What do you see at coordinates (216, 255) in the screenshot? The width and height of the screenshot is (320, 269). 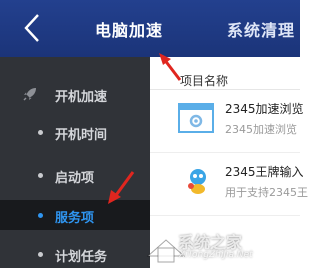 I see `watermark-subtext: XiTongZhiJia.Net` at bounding box center [216, 255].